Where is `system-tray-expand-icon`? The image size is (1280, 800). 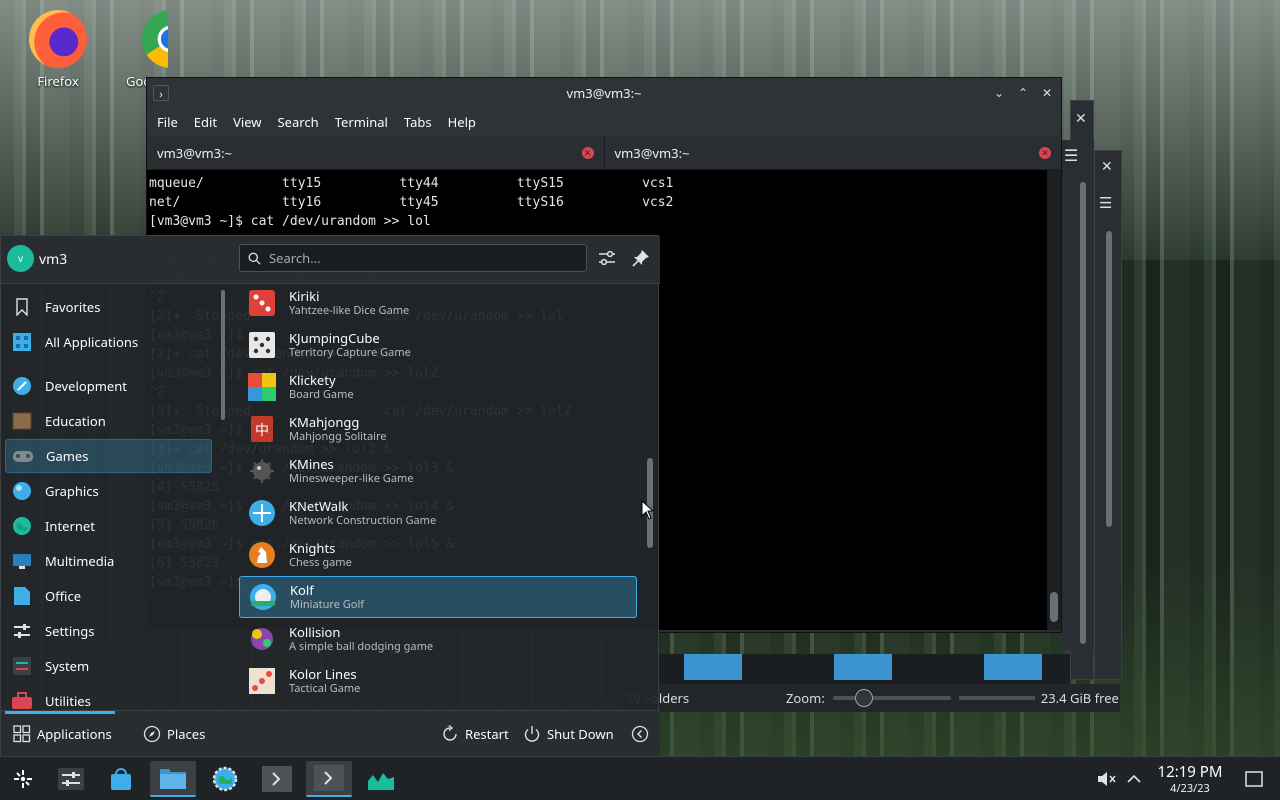 system-tray-expand-icon is located at coordinates (1134, 781).